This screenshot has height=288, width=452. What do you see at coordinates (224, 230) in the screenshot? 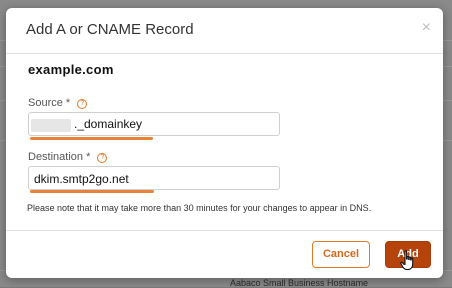
I see `dialog-footer-divider` at bounding box center [224, 230].